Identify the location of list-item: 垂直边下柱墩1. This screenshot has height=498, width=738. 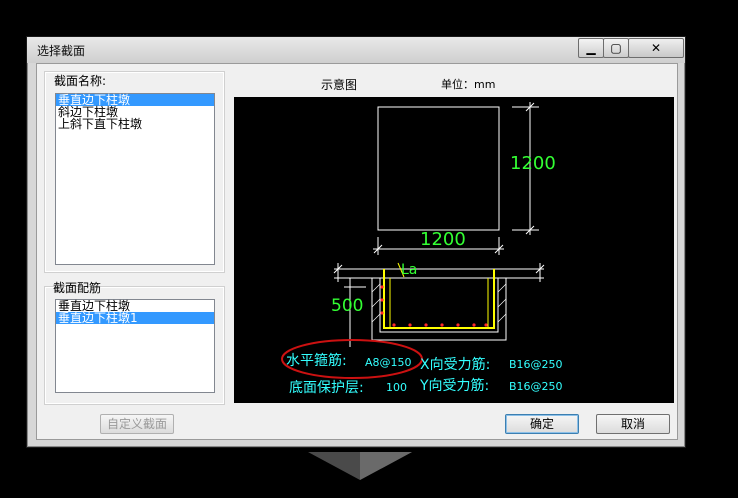
(135, 318).